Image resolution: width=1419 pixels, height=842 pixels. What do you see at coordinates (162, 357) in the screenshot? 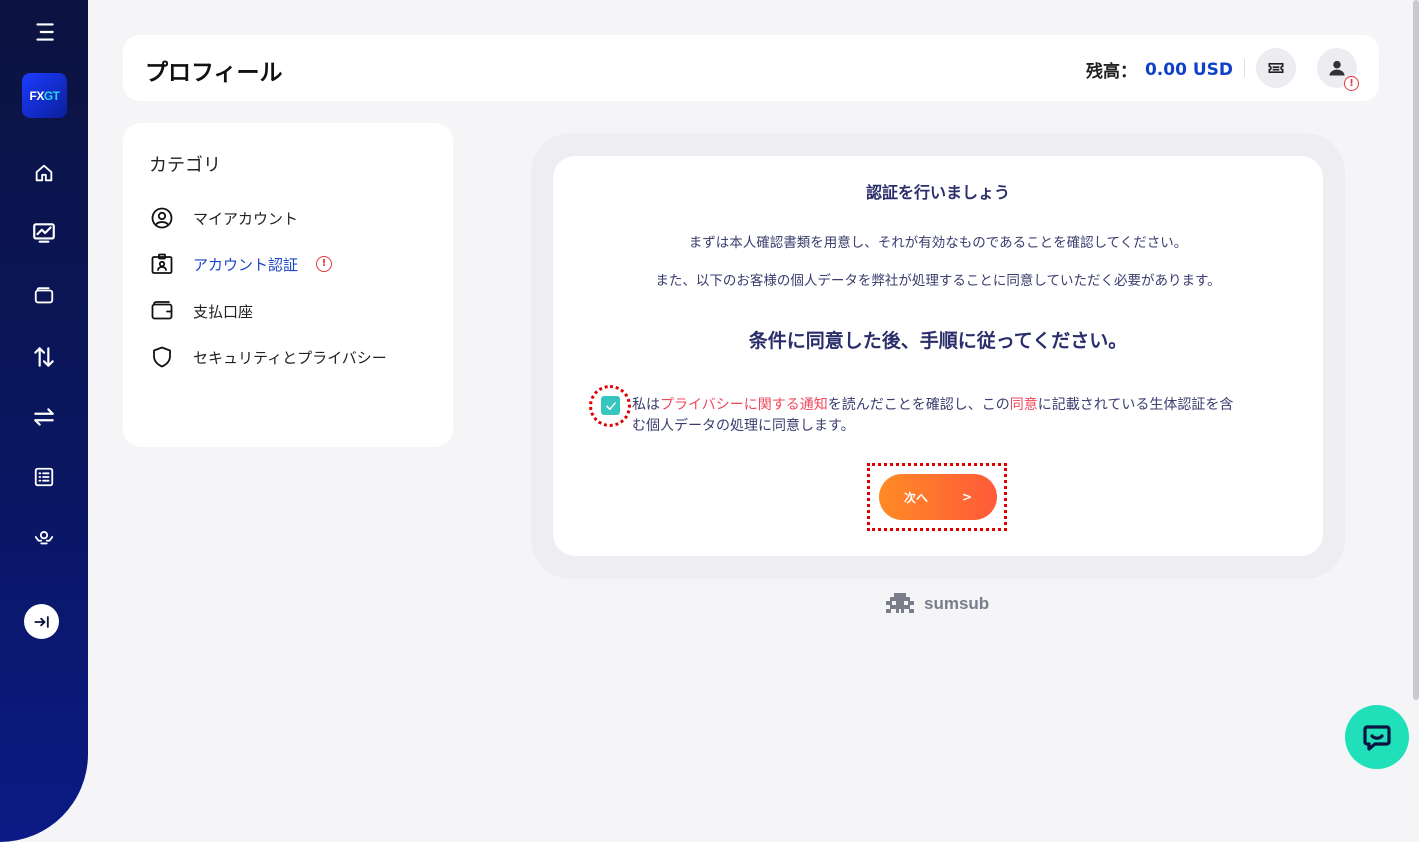
I see `shield-icon` at bounding box center [162, 357].